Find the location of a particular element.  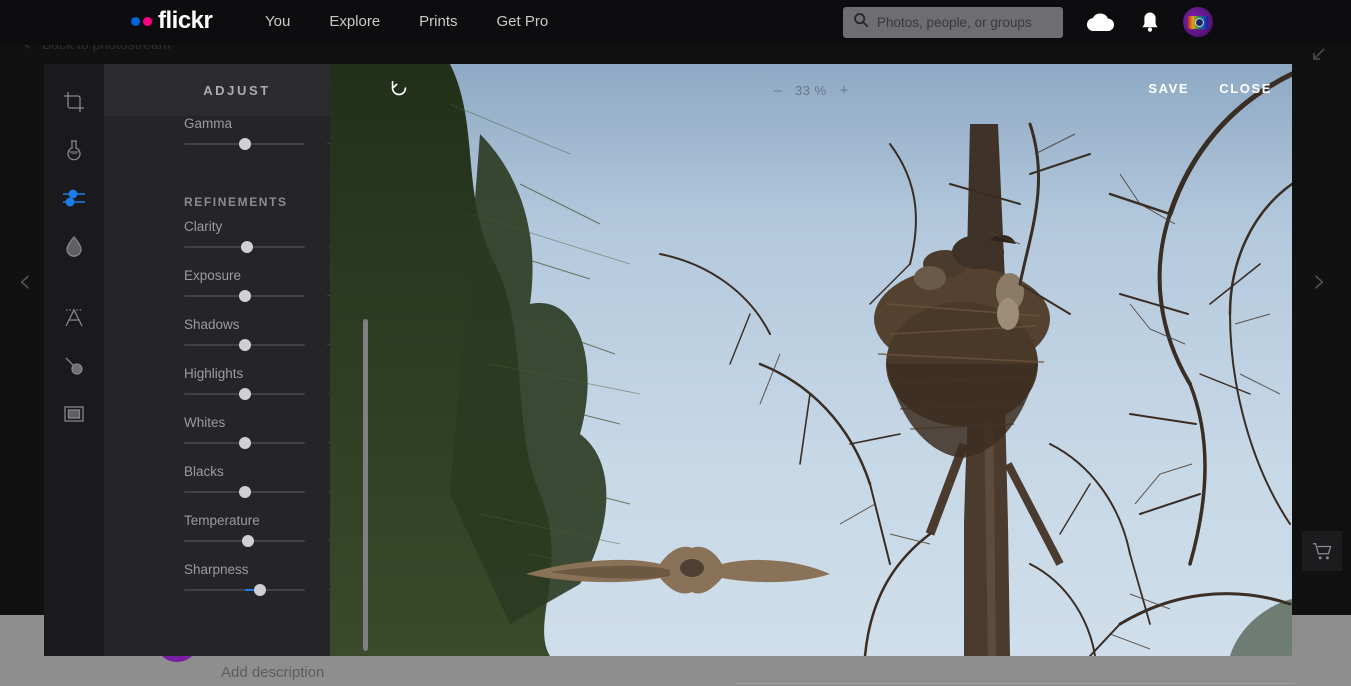

panel-scrollbar is located at coordinates (365, 485).